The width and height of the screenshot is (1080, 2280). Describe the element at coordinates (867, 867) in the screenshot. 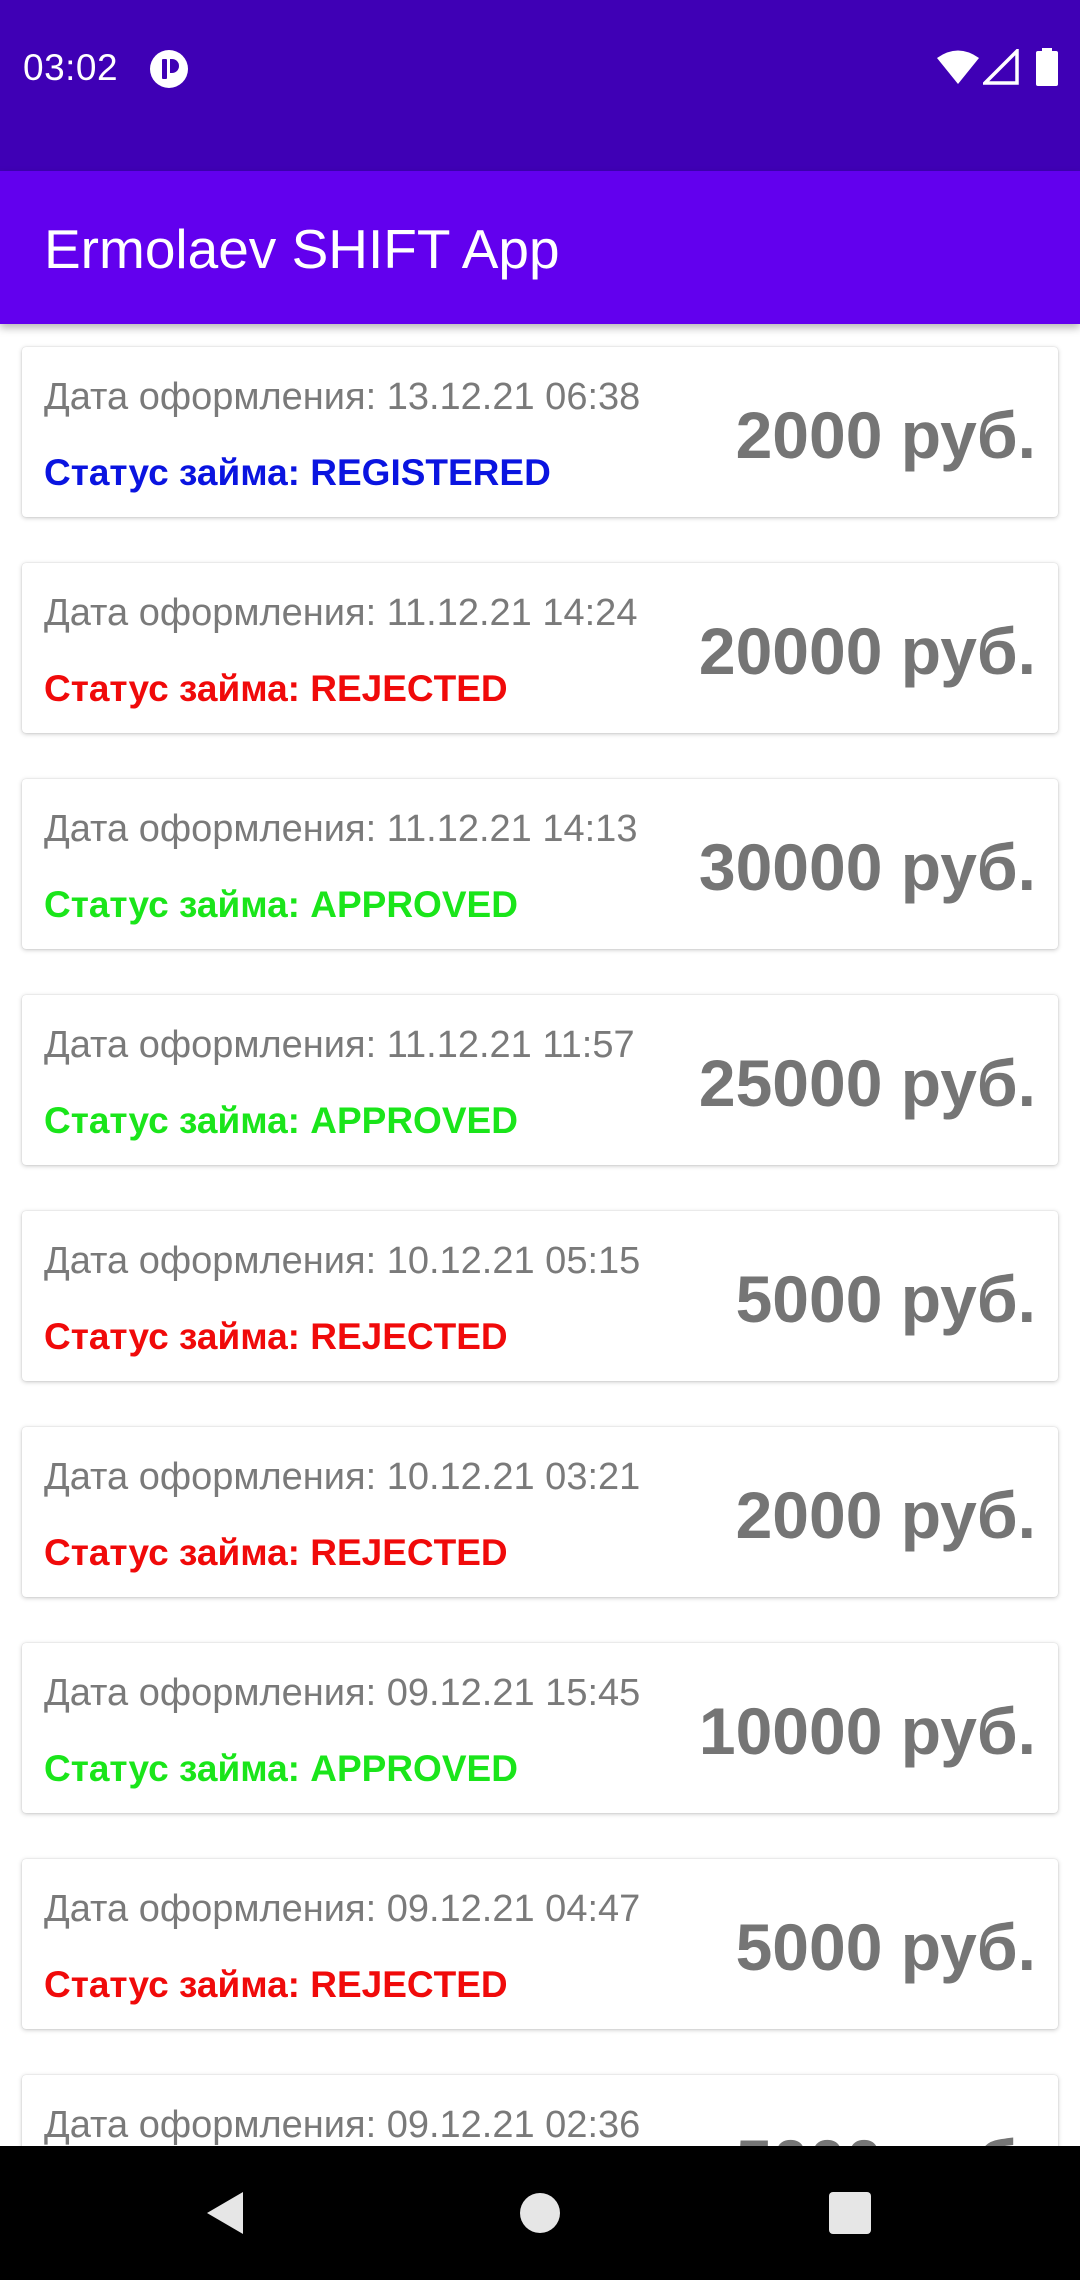

I see `loan-amount: 30000 руб.` at that location.